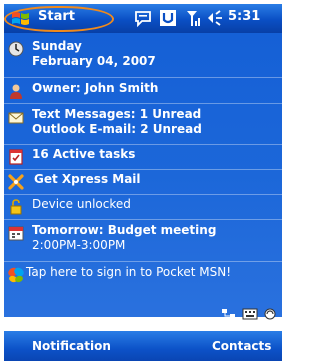 The image size is (320, 361). What do you see at coordinates (87, 179) in the screenshot?
I see `xpress-text: Get Xpress Mail` at bounding box center [87, 179].